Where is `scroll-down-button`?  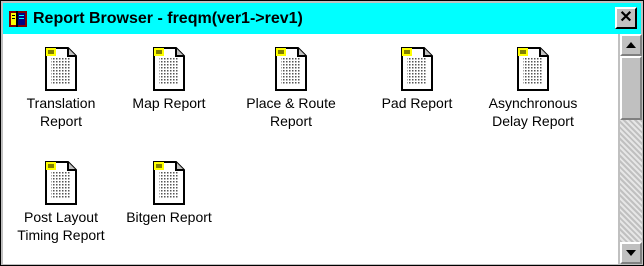
scroll-down-button is located at coordinates (631, 253).